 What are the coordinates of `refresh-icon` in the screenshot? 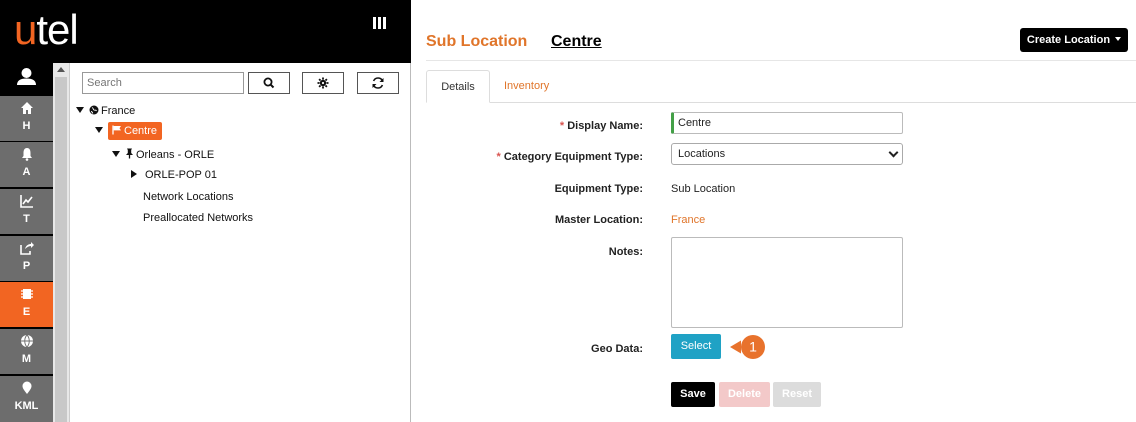 It's located at (378, 83).